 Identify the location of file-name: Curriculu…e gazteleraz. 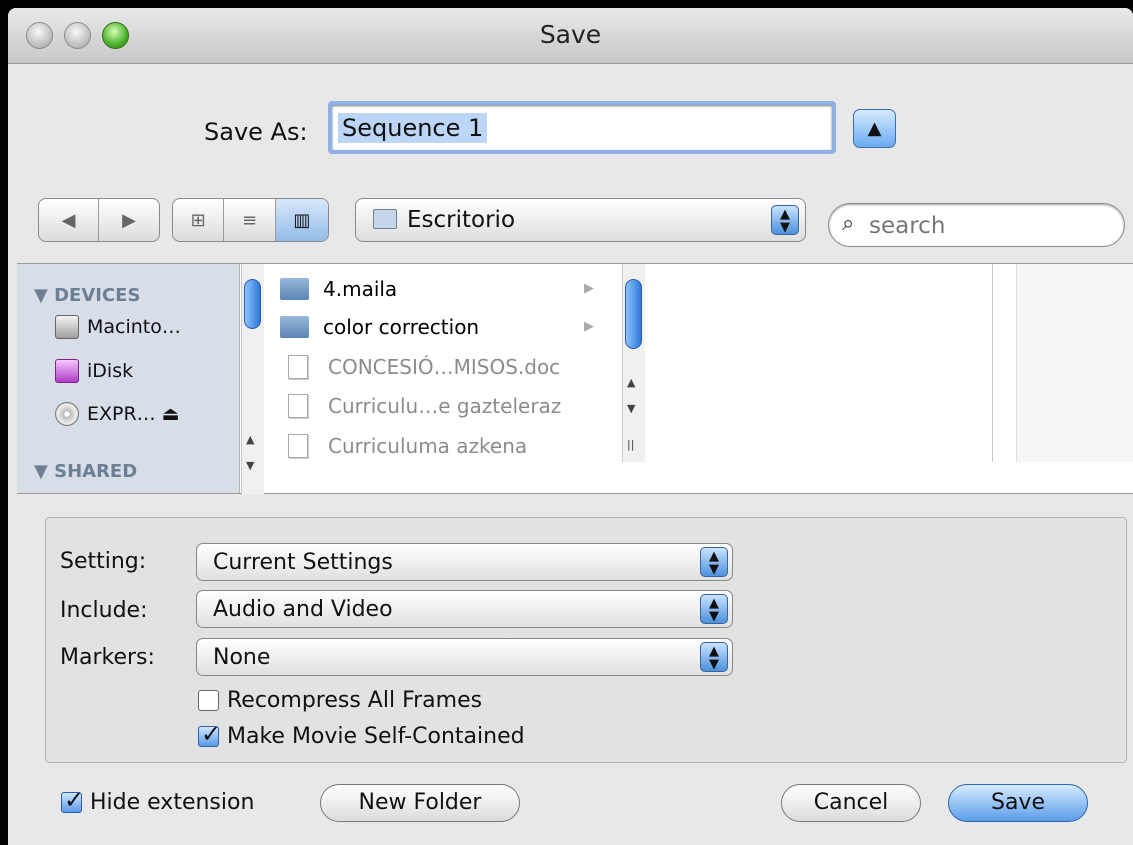
(445, 405).